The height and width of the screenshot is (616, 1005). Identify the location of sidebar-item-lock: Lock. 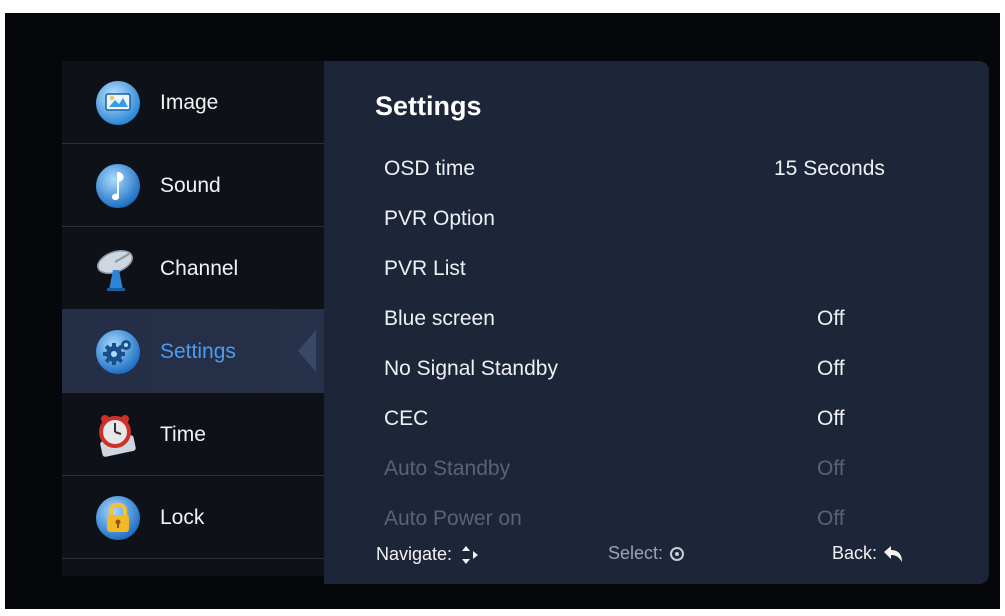
(193, 517).